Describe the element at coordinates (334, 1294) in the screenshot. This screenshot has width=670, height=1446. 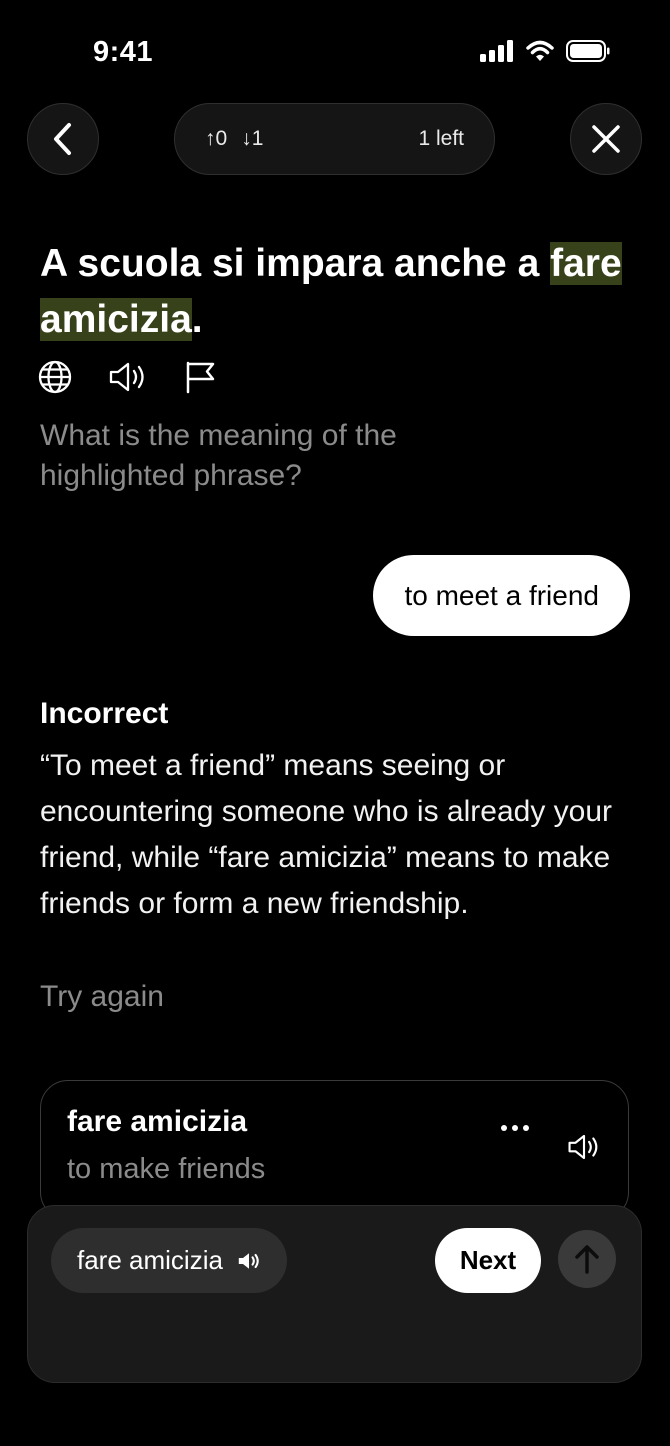
I see `bottom-panel: fare amicizia Next` at that location.